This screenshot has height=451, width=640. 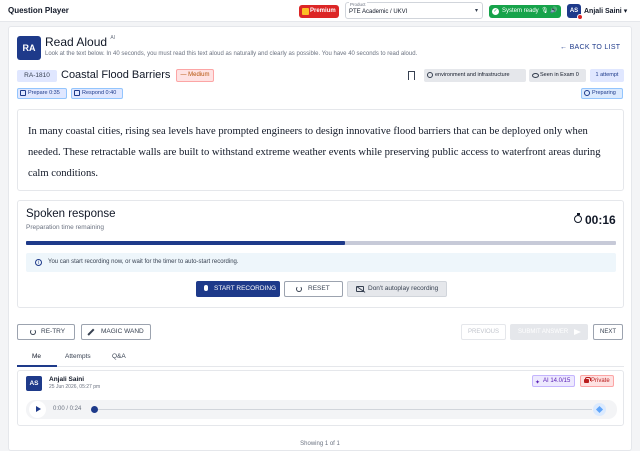 I want to click on countdown-timer: 00:16, so click(x=600, y=220).